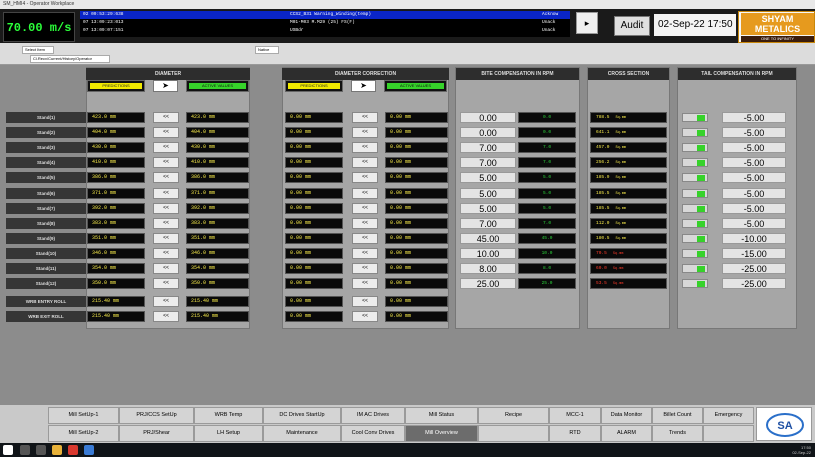  I want to click on bite-setpoint-field: 45.00, so click(488, 238).